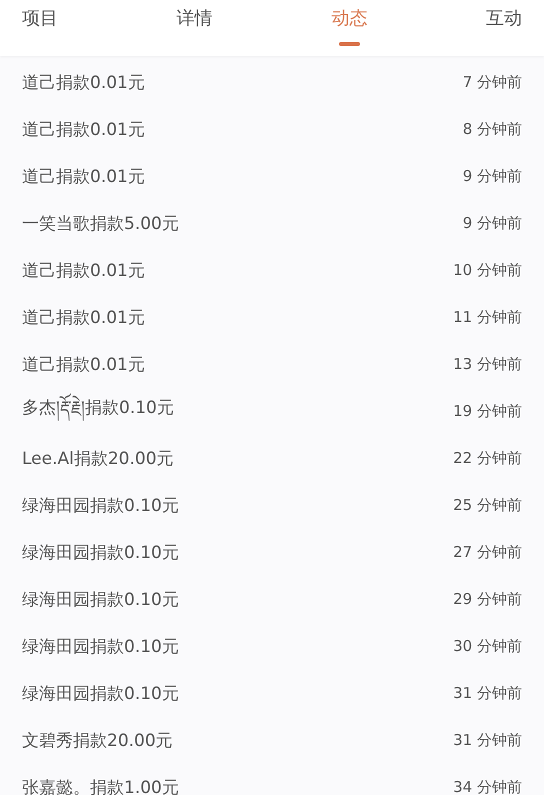 This screenshot has height=795, width=544. Describe the element at coordinates (349, 44) in the screenshot. I see `tab-indicator` at that location.